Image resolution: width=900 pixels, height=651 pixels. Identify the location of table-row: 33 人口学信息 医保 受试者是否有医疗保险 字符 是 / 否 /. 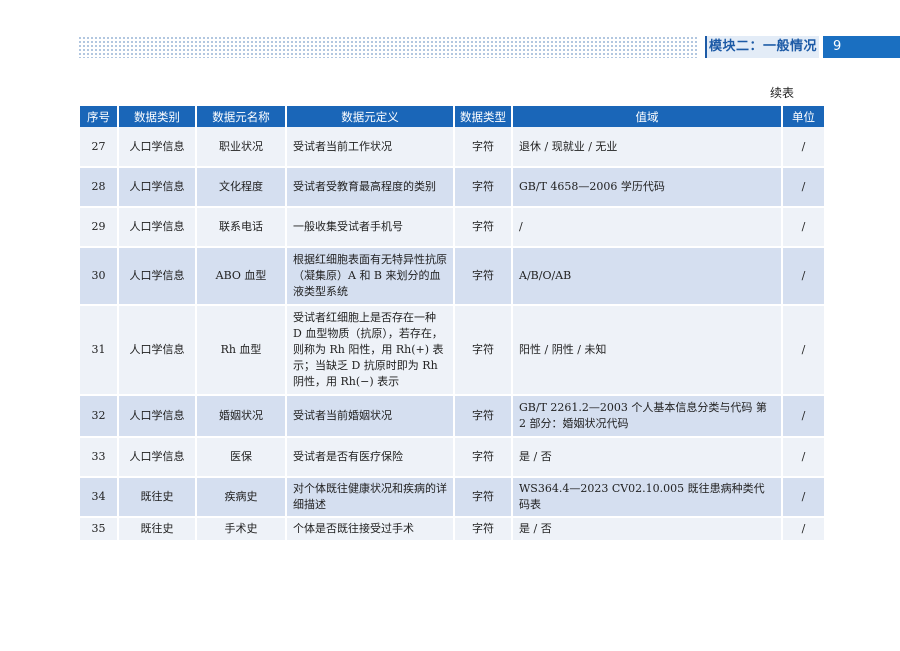
(452, 457).